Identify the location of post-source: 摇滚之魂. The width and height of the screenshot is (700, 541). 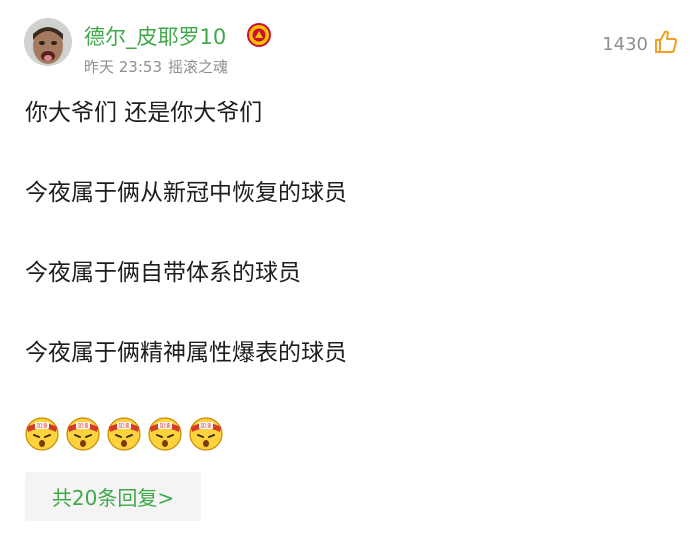
(198, 67).